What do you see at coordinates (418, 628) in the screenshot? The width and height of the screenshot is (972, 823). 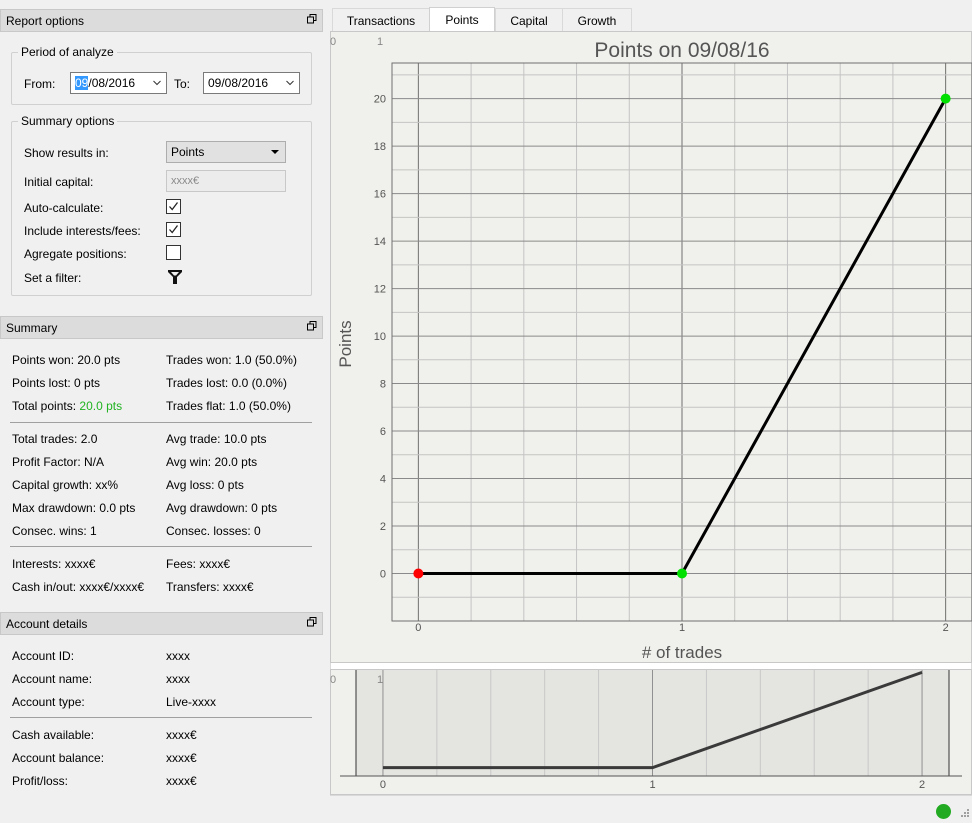 I see `x-tick-label: 0` at bounding box center [418, 628].